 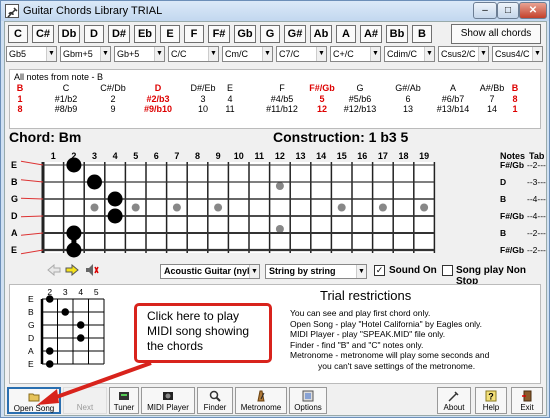 What do you see at coordinates (454, 400) in the screenshot?
I see `about-button: About` at bounding box center [454, 400].